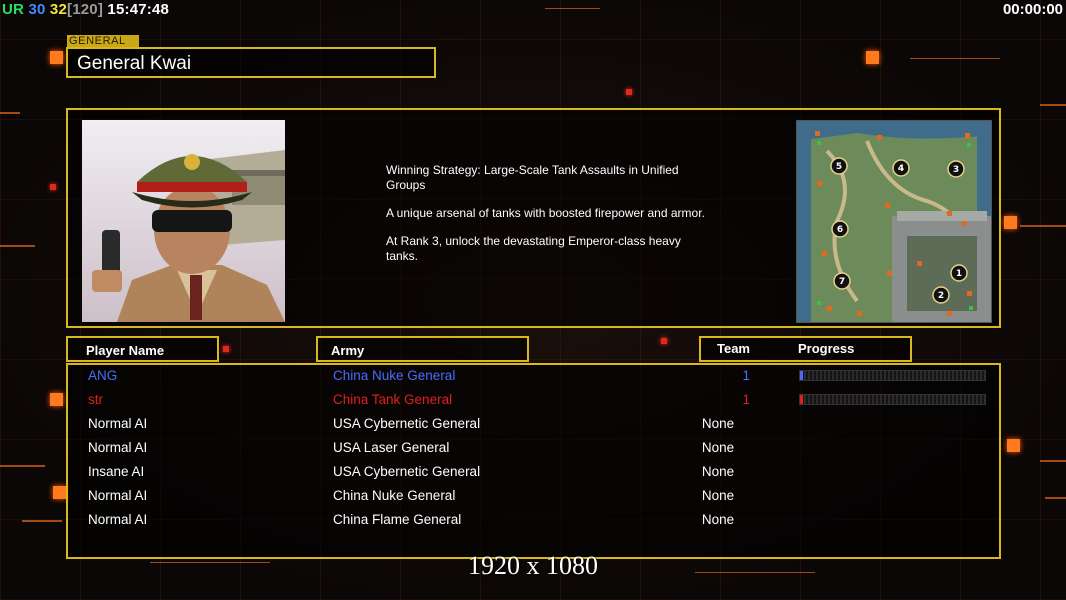  Describe the element at coordinates (826, 348) in the screenshot. I see `progress-header-label: Progress` at that location.